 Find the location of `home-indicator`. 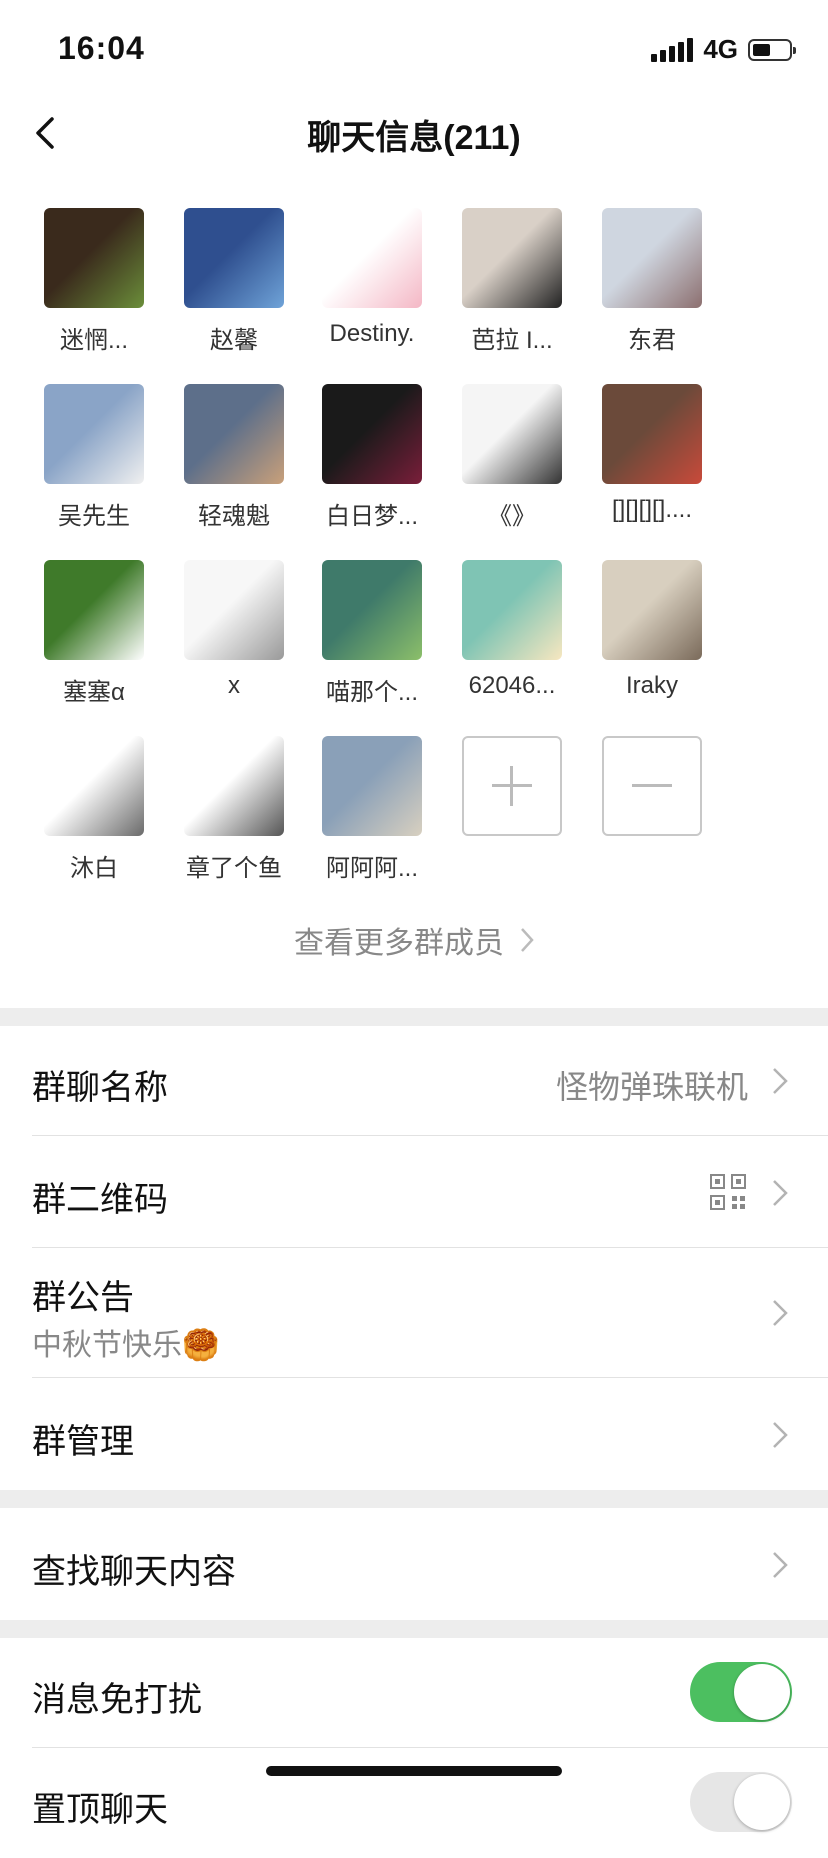

home-indicator is located at coordinates (414, 1771).